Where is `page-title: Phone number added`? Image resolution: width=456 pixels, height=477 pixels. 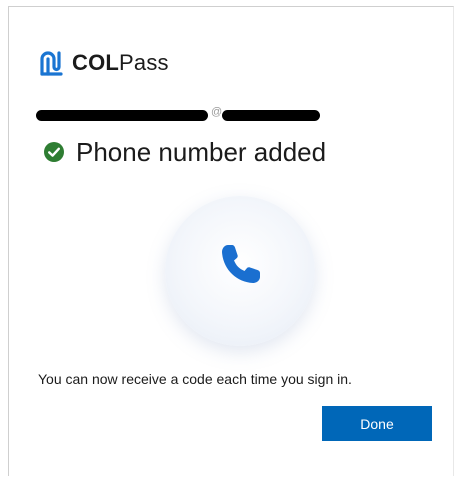 page-title: Phone number added is located at coordinates (201, 152).